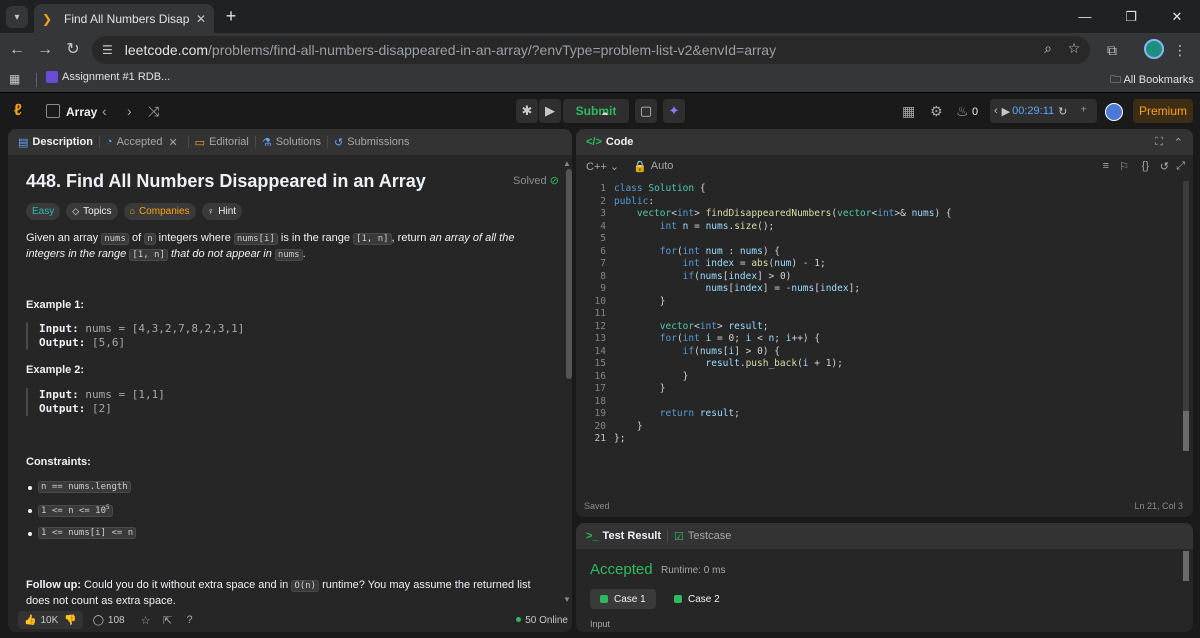  I want to click on tab-submissions: ↺ Submissions, so click(372, 142).